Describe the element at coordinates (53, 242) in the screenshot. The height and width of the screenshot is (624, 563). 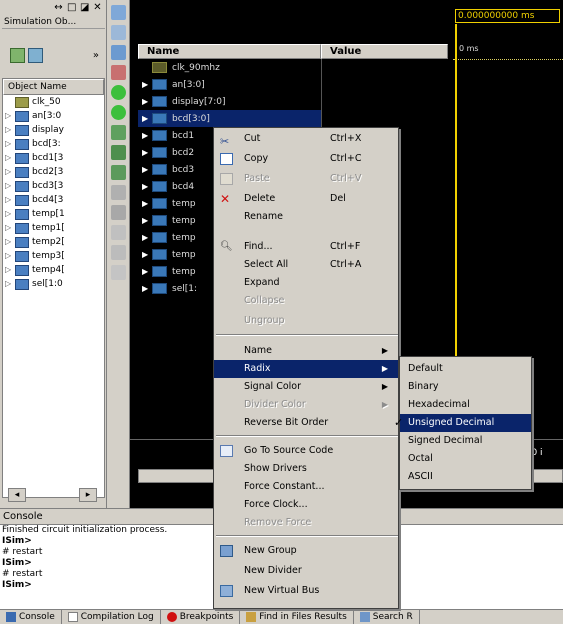
I see `object-row: ▷ temp2[` at that location.